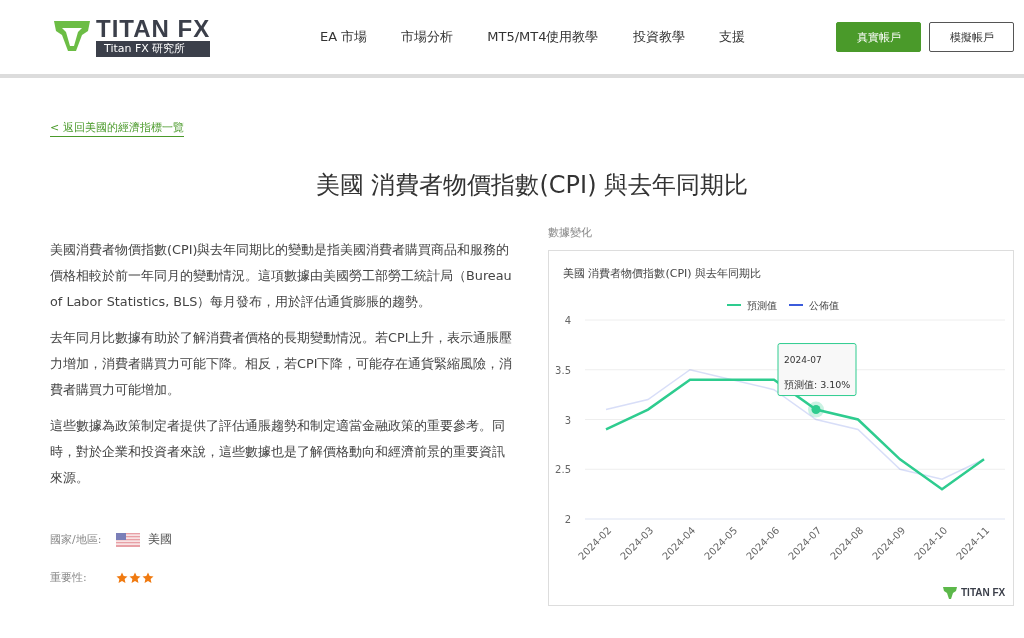 This screenshot has width=1024, height=638. What do you see at coordinates (983, 592) in the screenshot?
I see `chart-brand-logo: TITAN FX` at bounding box center [983, 592].